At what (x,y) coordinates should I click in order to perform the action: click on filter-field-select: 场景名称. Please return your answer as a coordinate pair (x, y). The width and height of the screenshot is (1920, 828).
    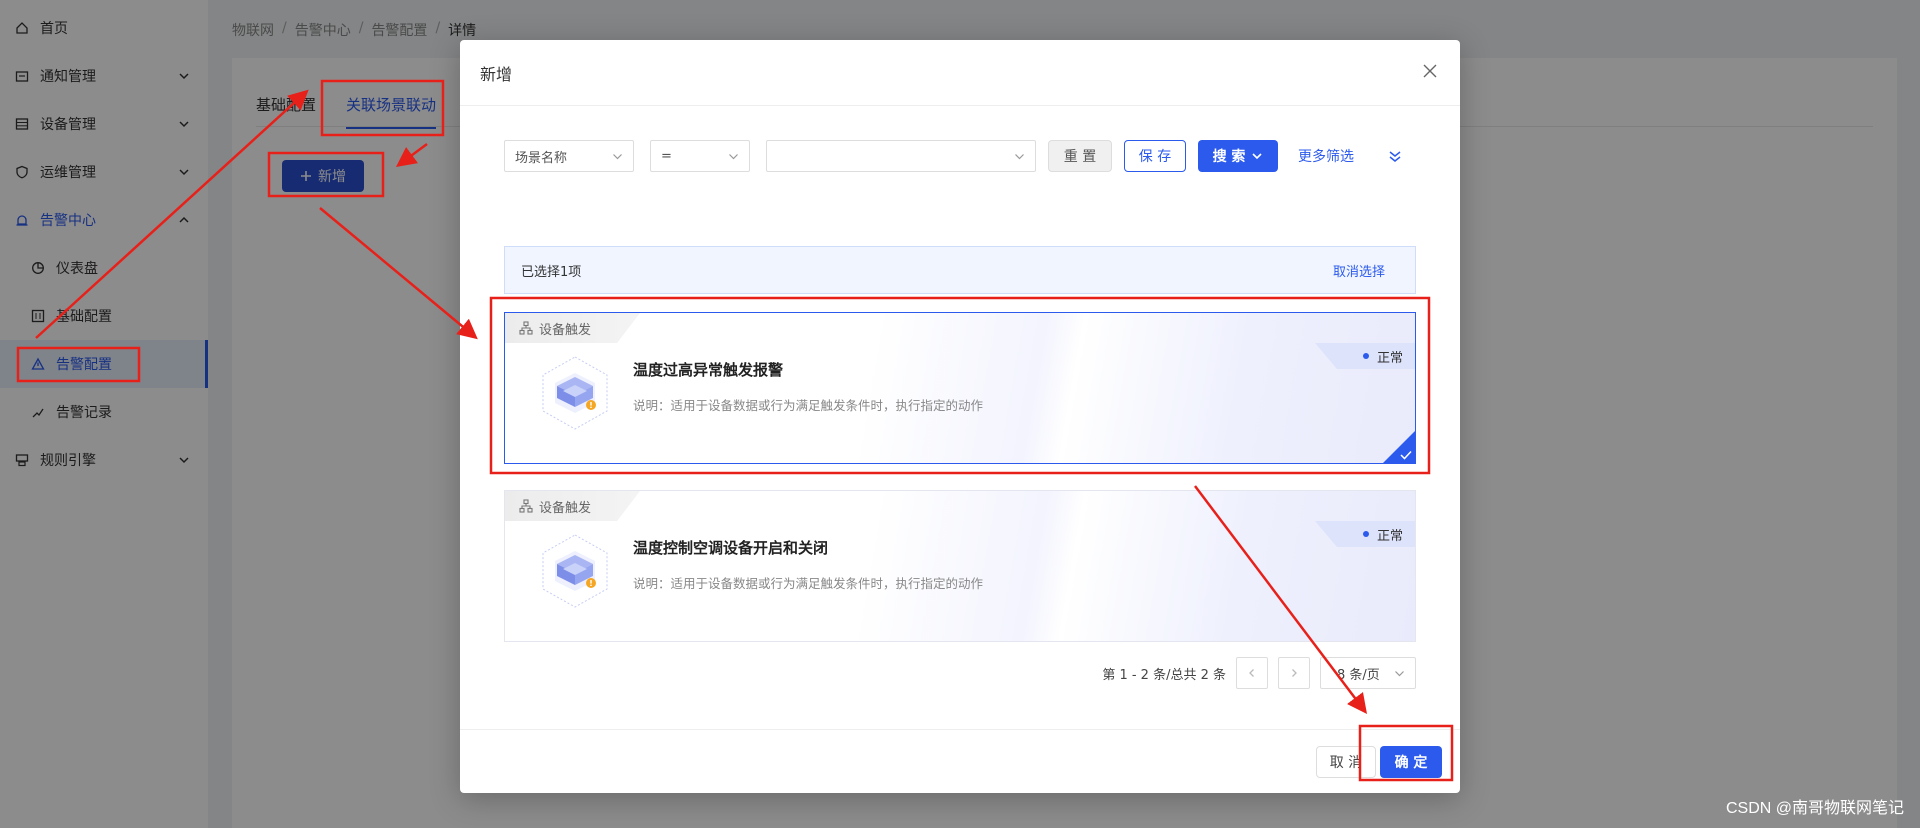
    Looking at the image, I should click on (569, 156).